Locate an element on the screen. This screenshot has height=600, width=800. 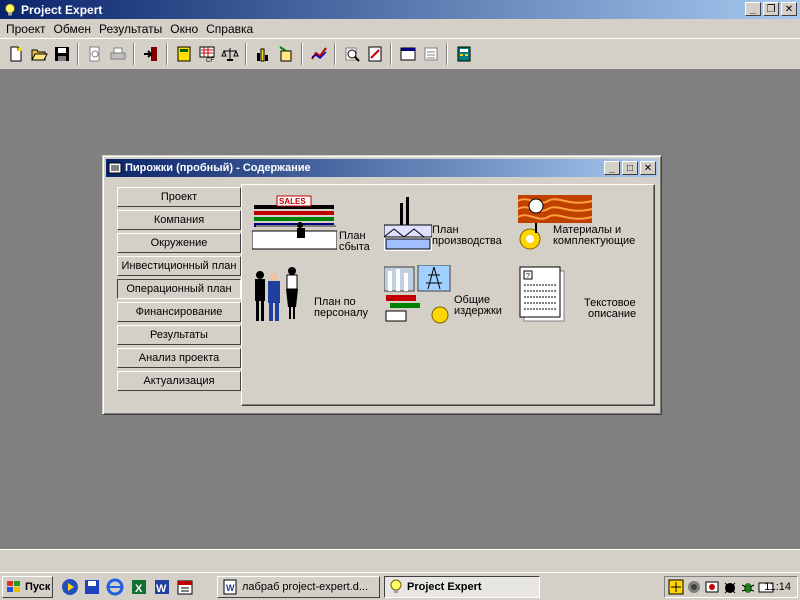
open-icon is located at coordinates (38, 54).